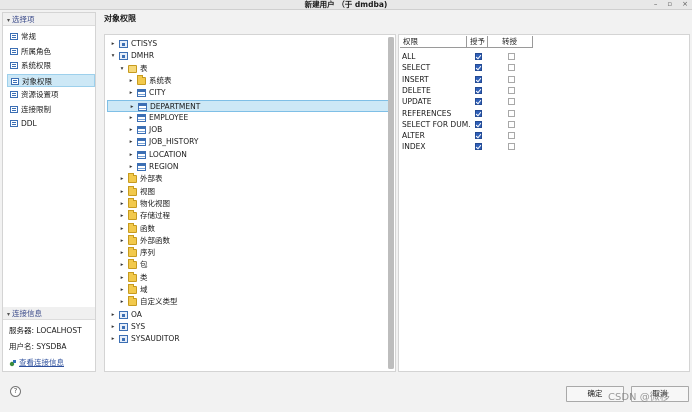 Image resolution: width=692 pixels, height=412 pixels. What do you see at coordinates (685, 4) in the screenshot?
I see `close-button: ×` at bounding box center [685, 4].